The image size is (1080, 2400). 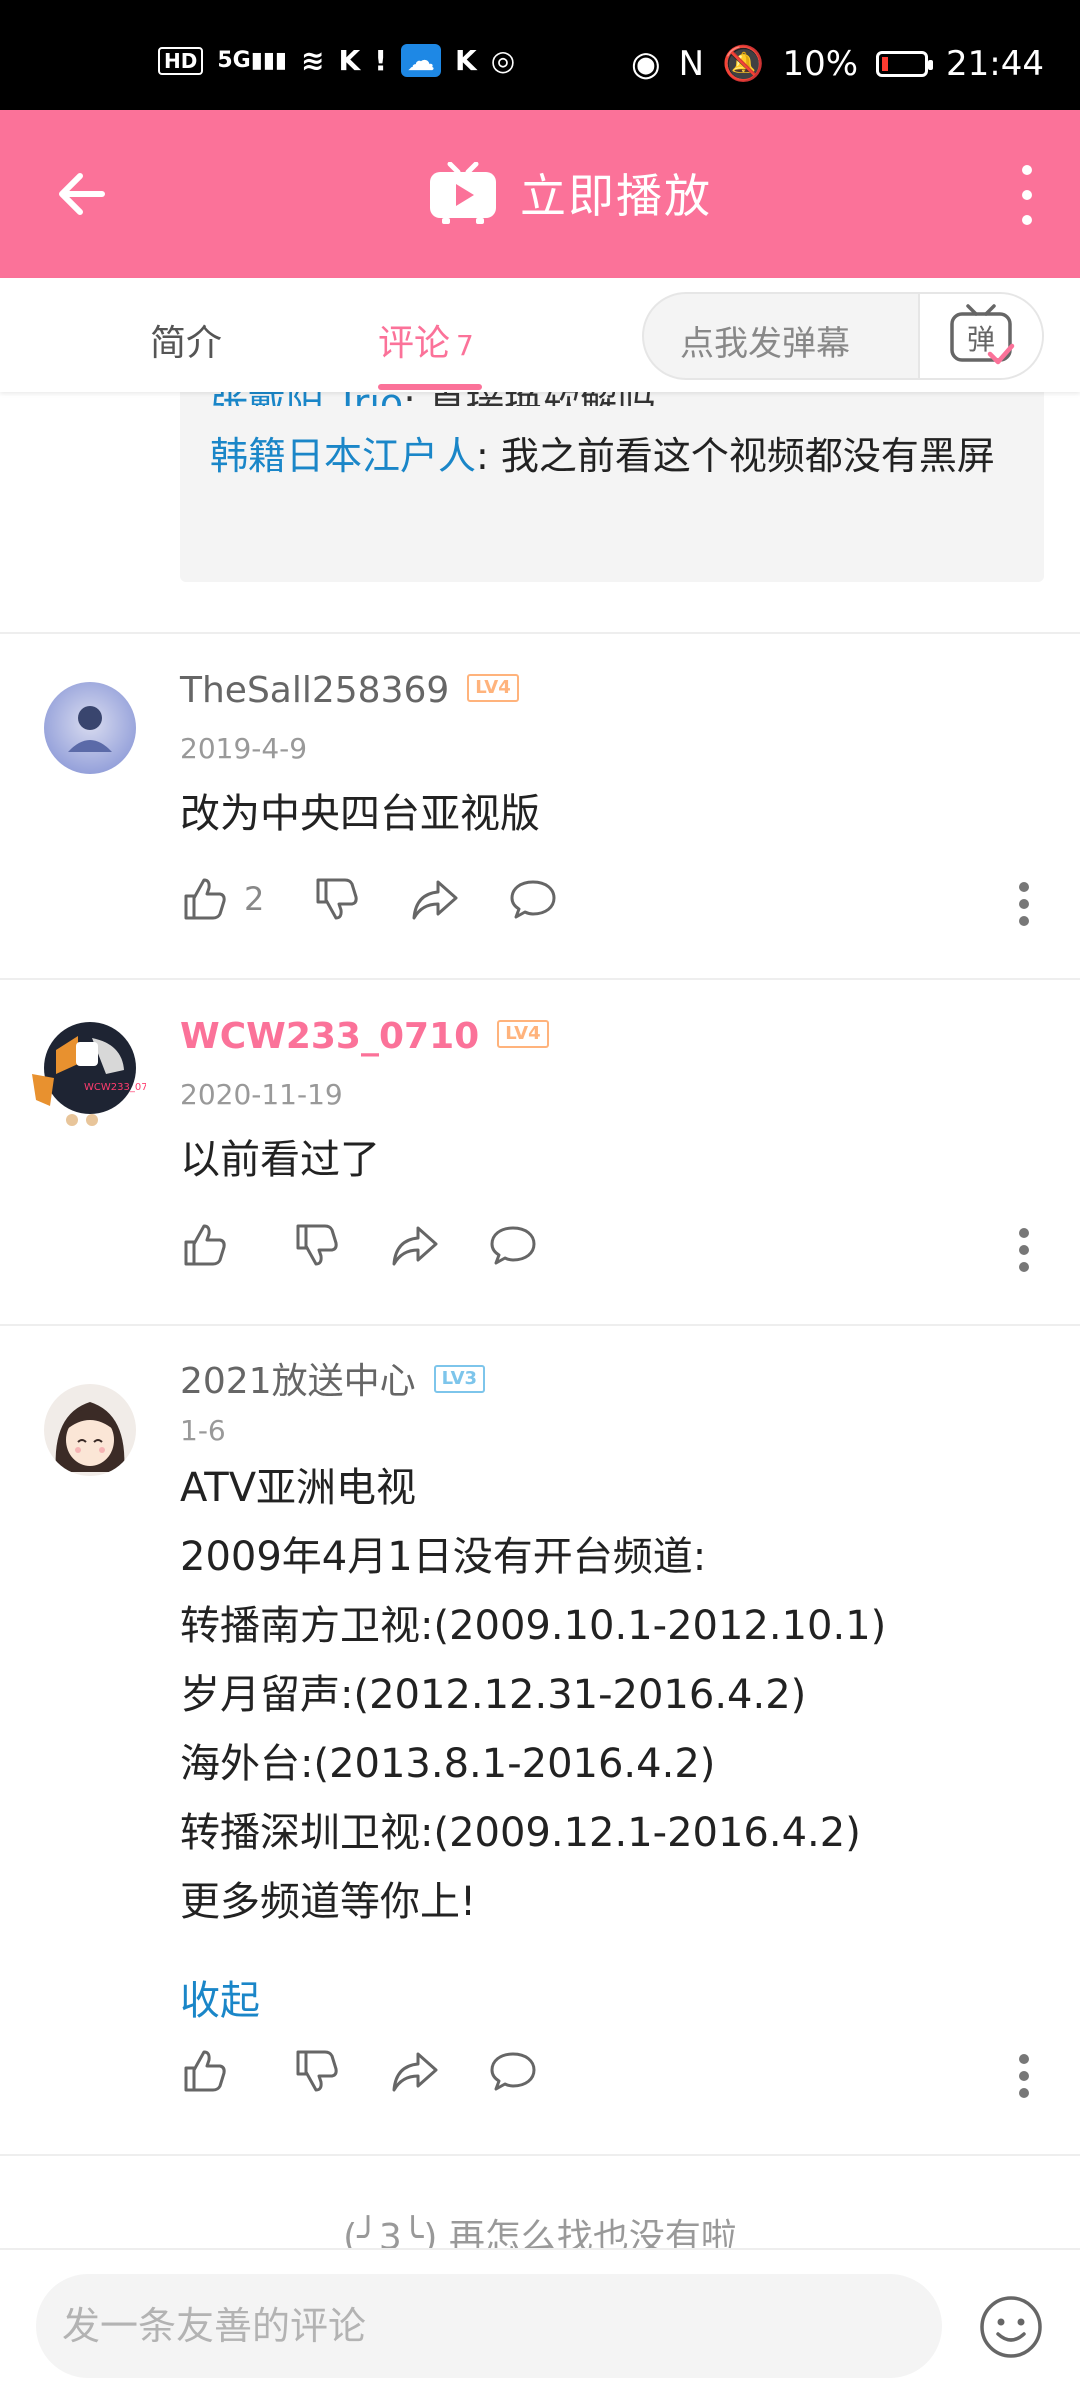 What do you see at coordinates (616, 196) in the screenshot?
I see `page-title: 立即播放` at bounding box center [616, 196].